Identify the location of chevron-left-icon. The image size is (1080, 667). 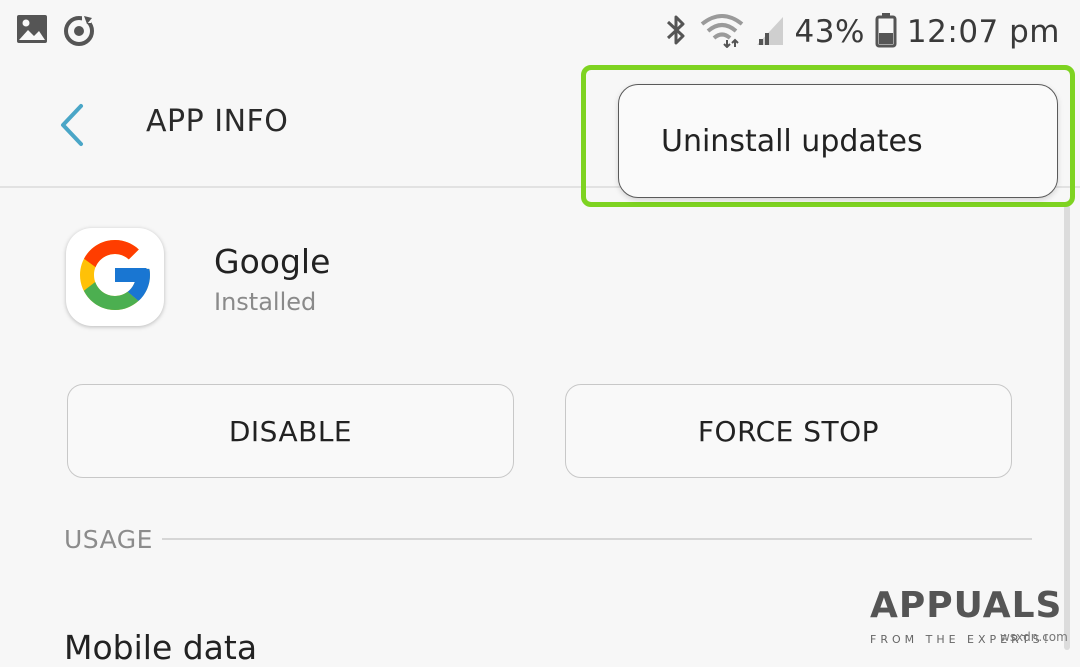
(72, 127).